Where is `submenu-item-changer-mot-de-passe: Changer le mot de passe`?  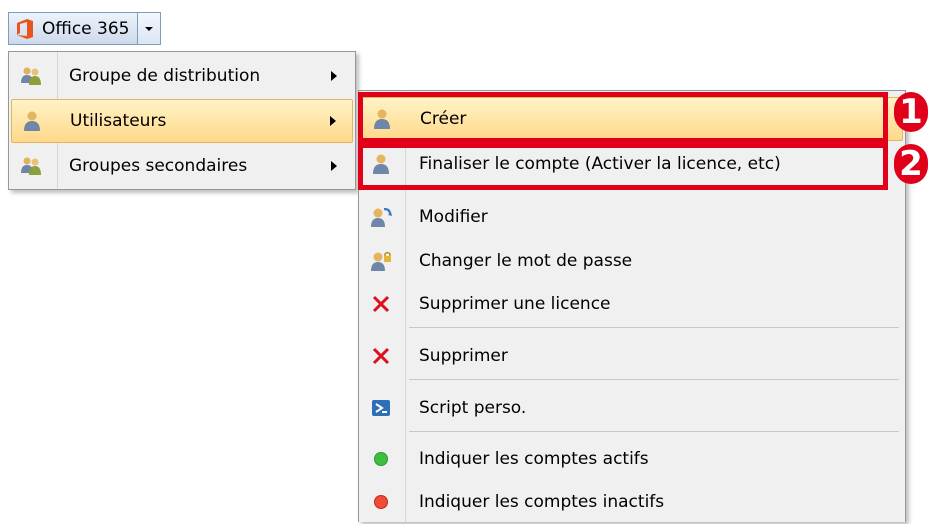
submenu-item-changer-mot-de-passe: Changer le mot de passe is located at coordinates (632, 261).